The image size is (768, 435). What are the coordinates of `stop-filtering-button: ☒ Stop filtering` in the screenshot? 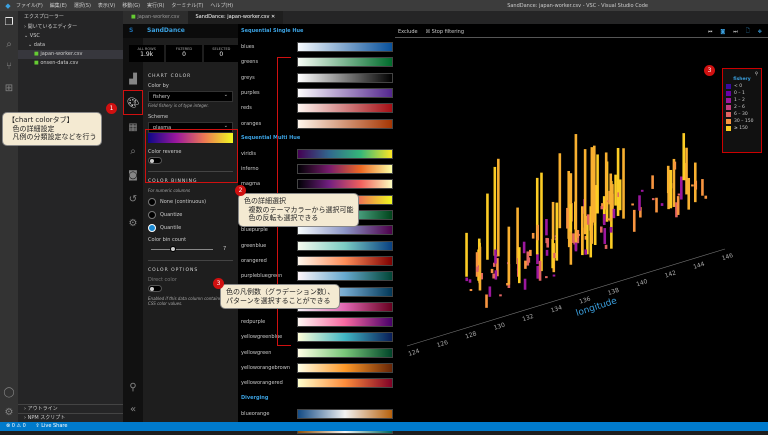 It's located at (445, 32).